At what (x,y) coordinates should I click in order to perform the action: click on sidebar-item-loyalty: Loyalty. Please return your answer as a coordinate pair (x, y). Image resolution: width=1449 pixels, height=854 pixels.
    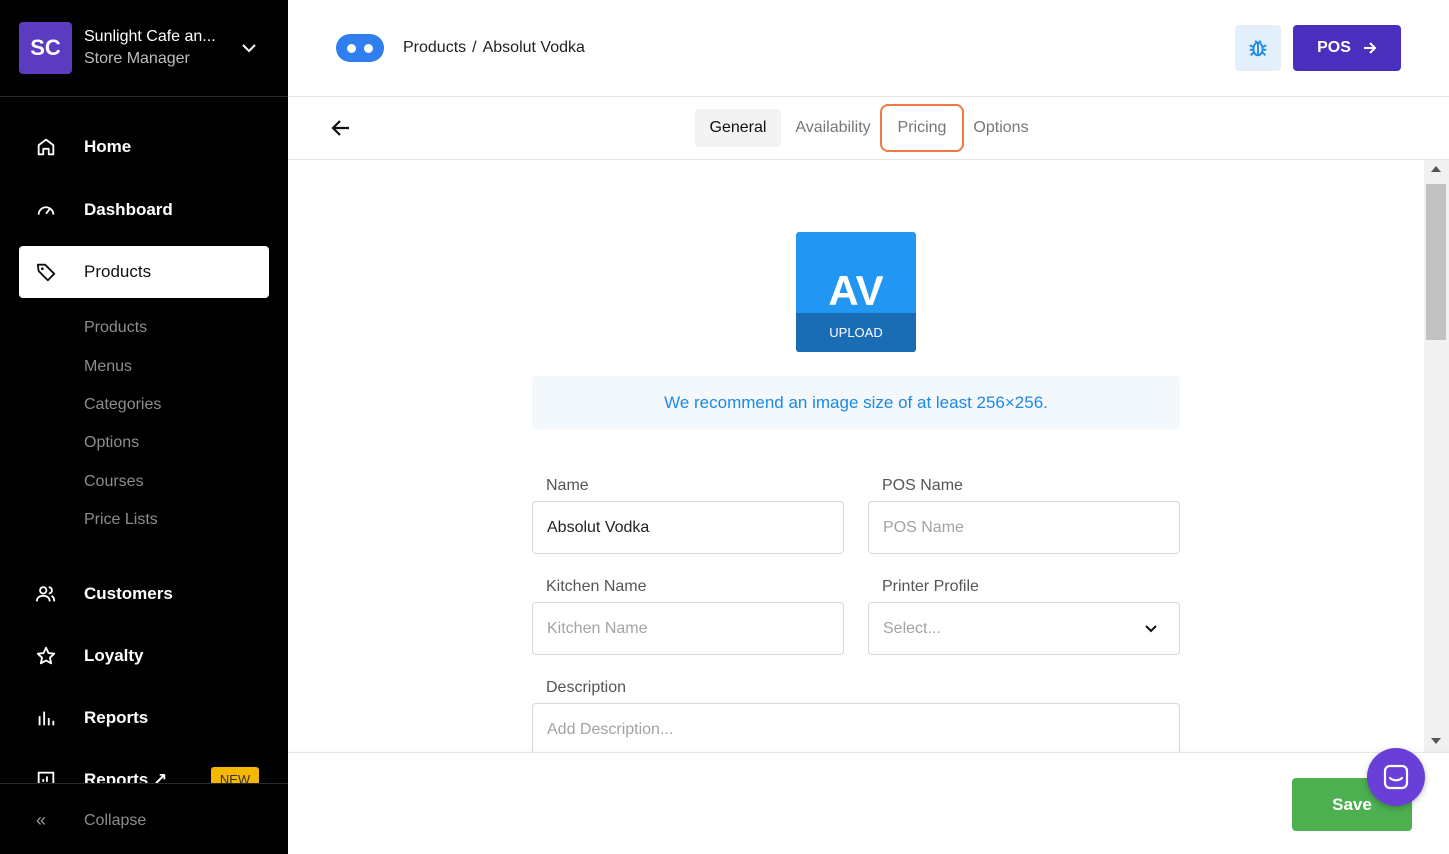
    Looking at the image, I should click on (144, 656).